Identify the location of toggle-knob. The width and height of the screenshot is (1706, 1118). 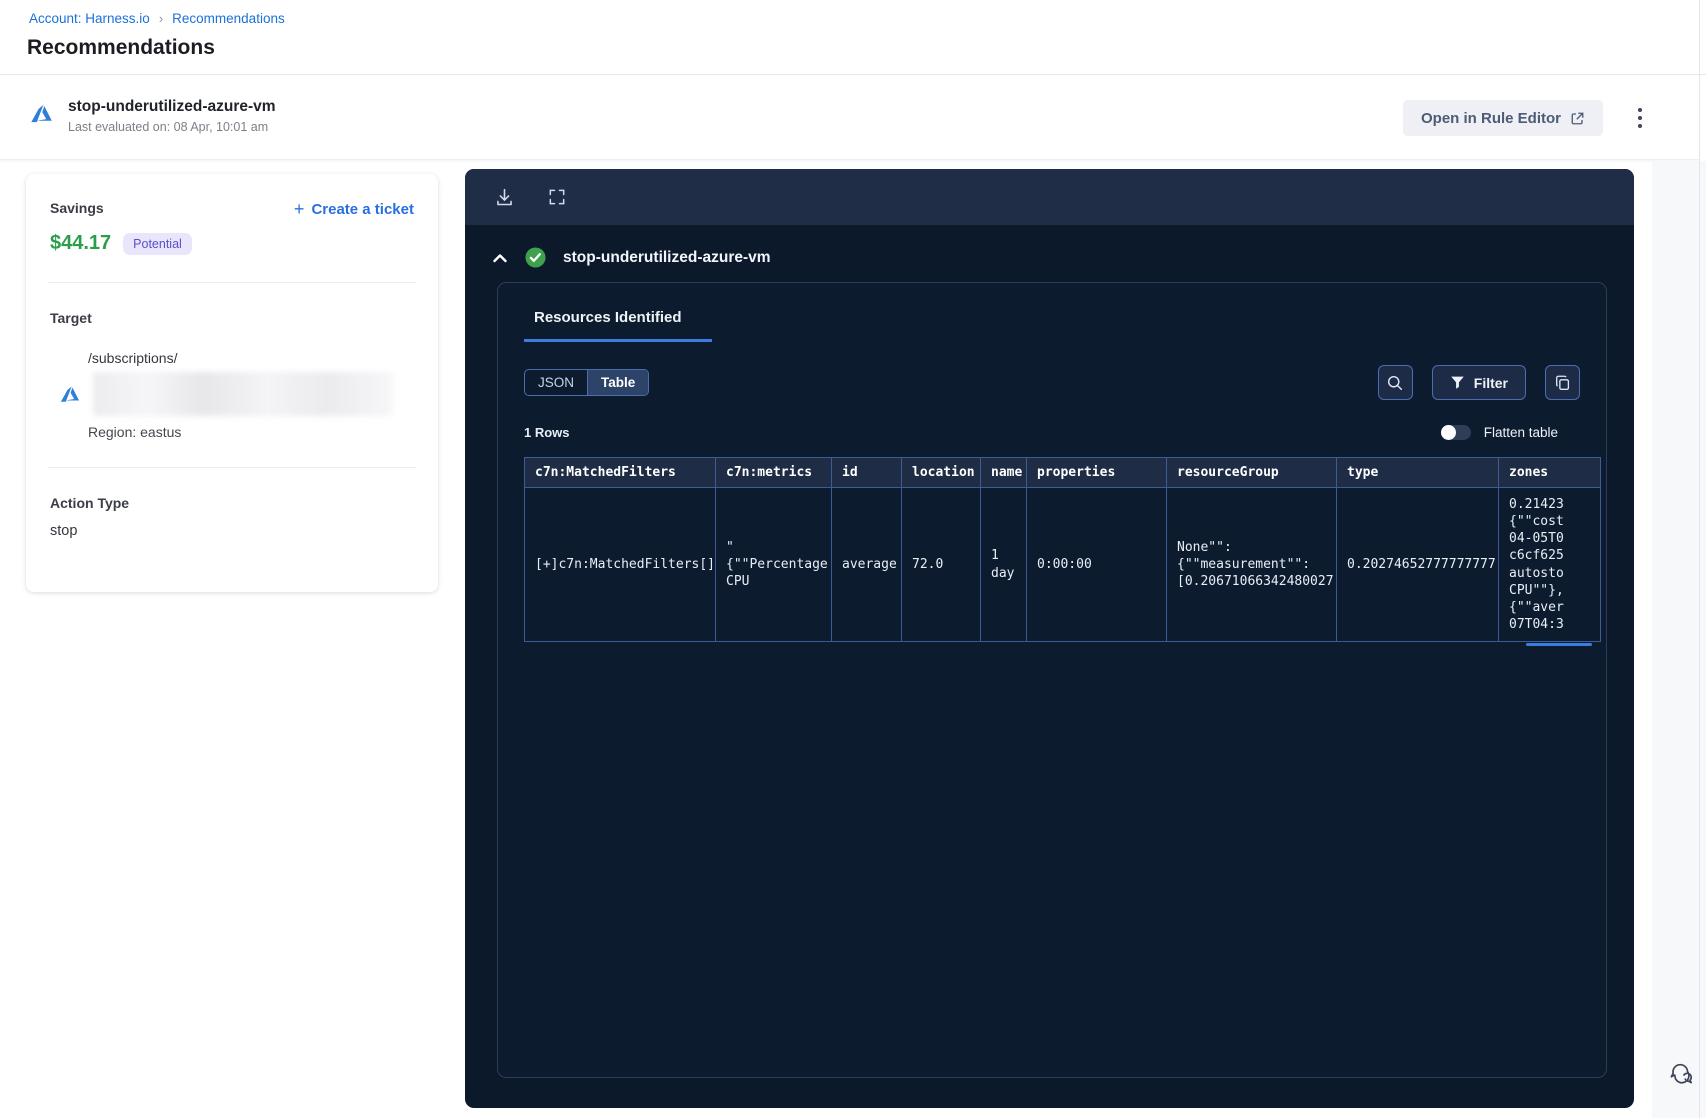
(1448, 432).